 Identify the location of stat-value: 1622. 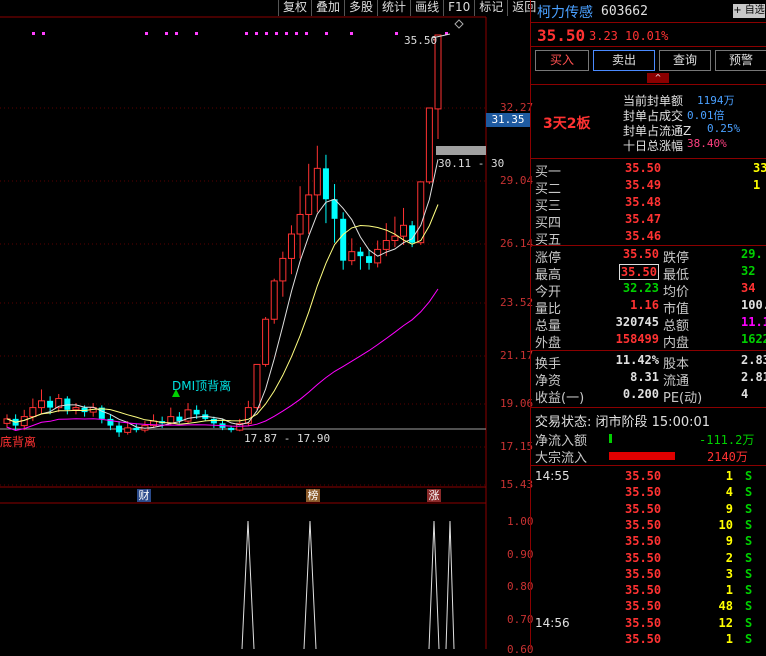
(753, 339).